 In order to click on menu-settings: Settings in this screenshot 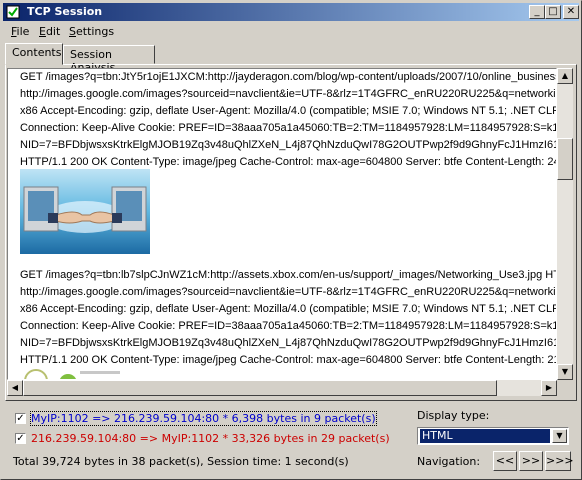, I will do `click(91, 31)`.